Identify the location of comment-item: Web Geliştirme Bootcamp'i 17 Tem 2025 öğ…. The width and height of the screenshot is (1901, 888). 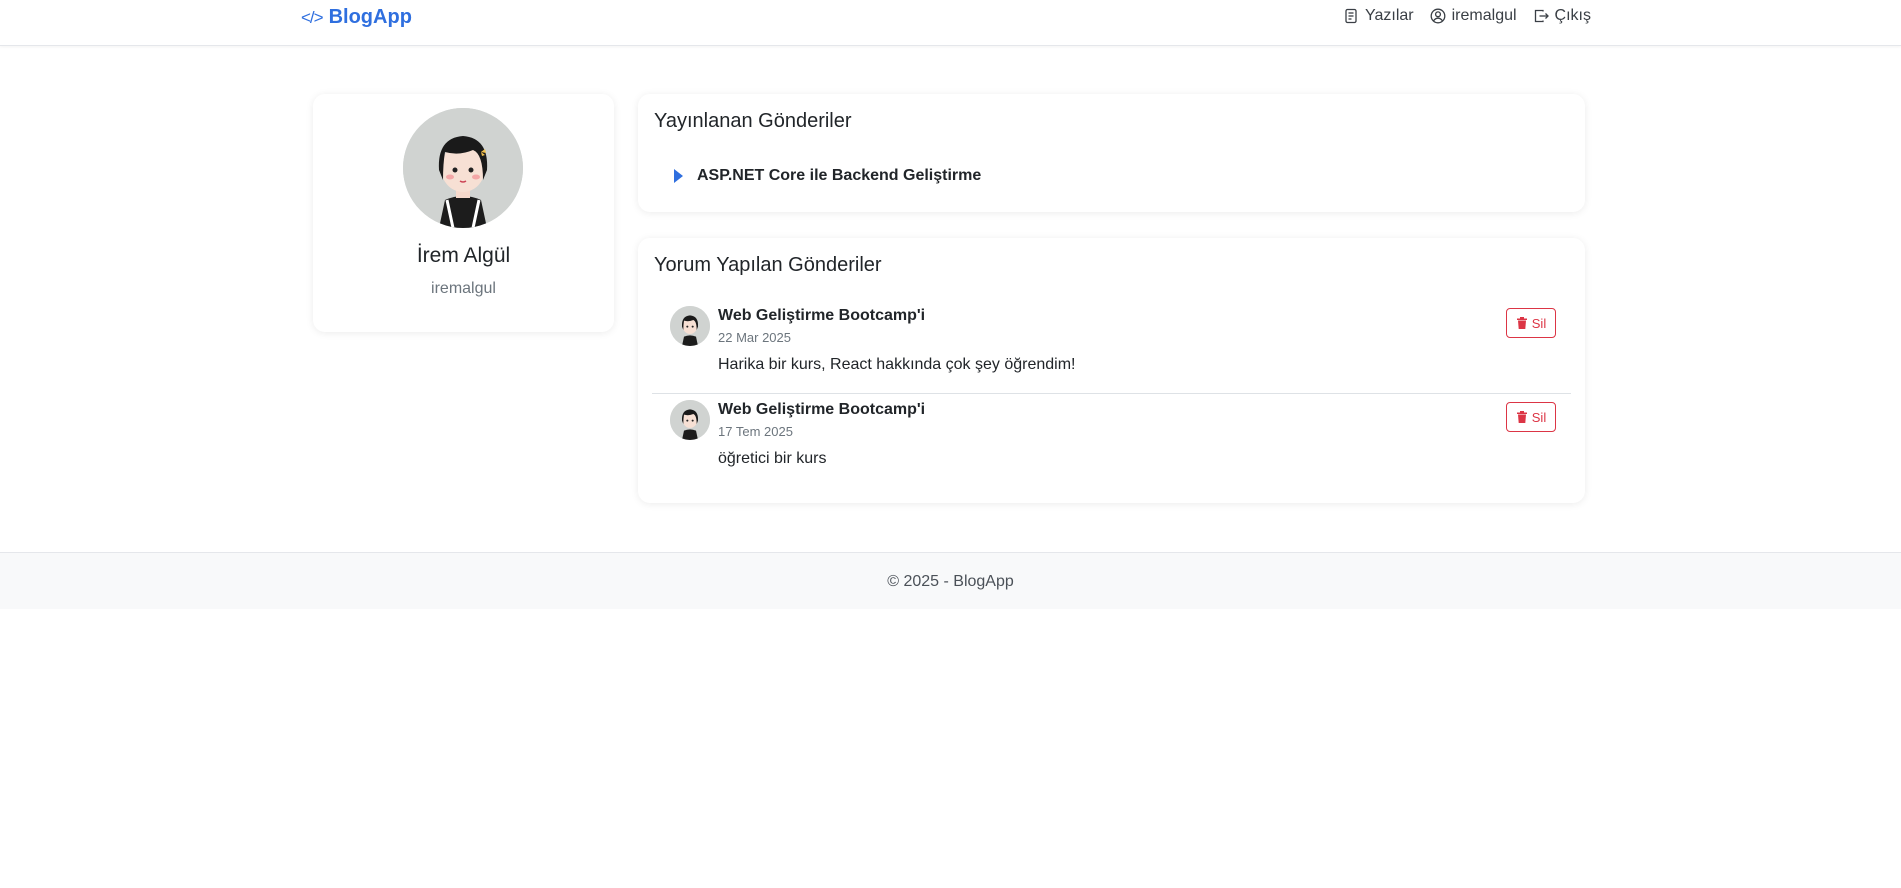
(1111, 444).